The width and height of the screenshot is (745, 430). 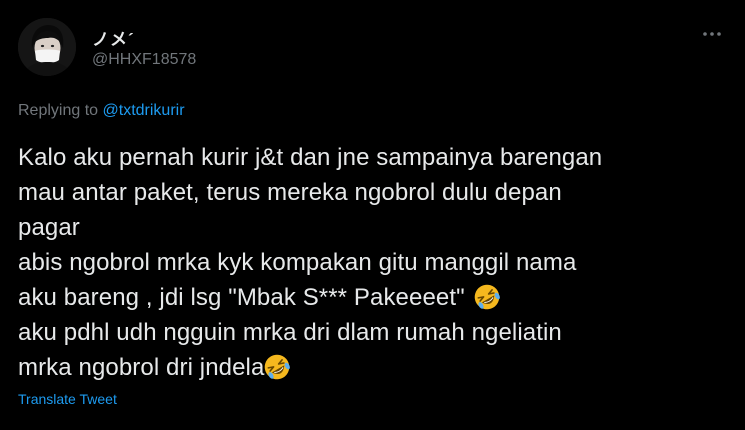 What do you see at coordinates (144, 60) in the screenshot?
I see `user-handle: @HHXF18578` at bounding box center [144, 60].